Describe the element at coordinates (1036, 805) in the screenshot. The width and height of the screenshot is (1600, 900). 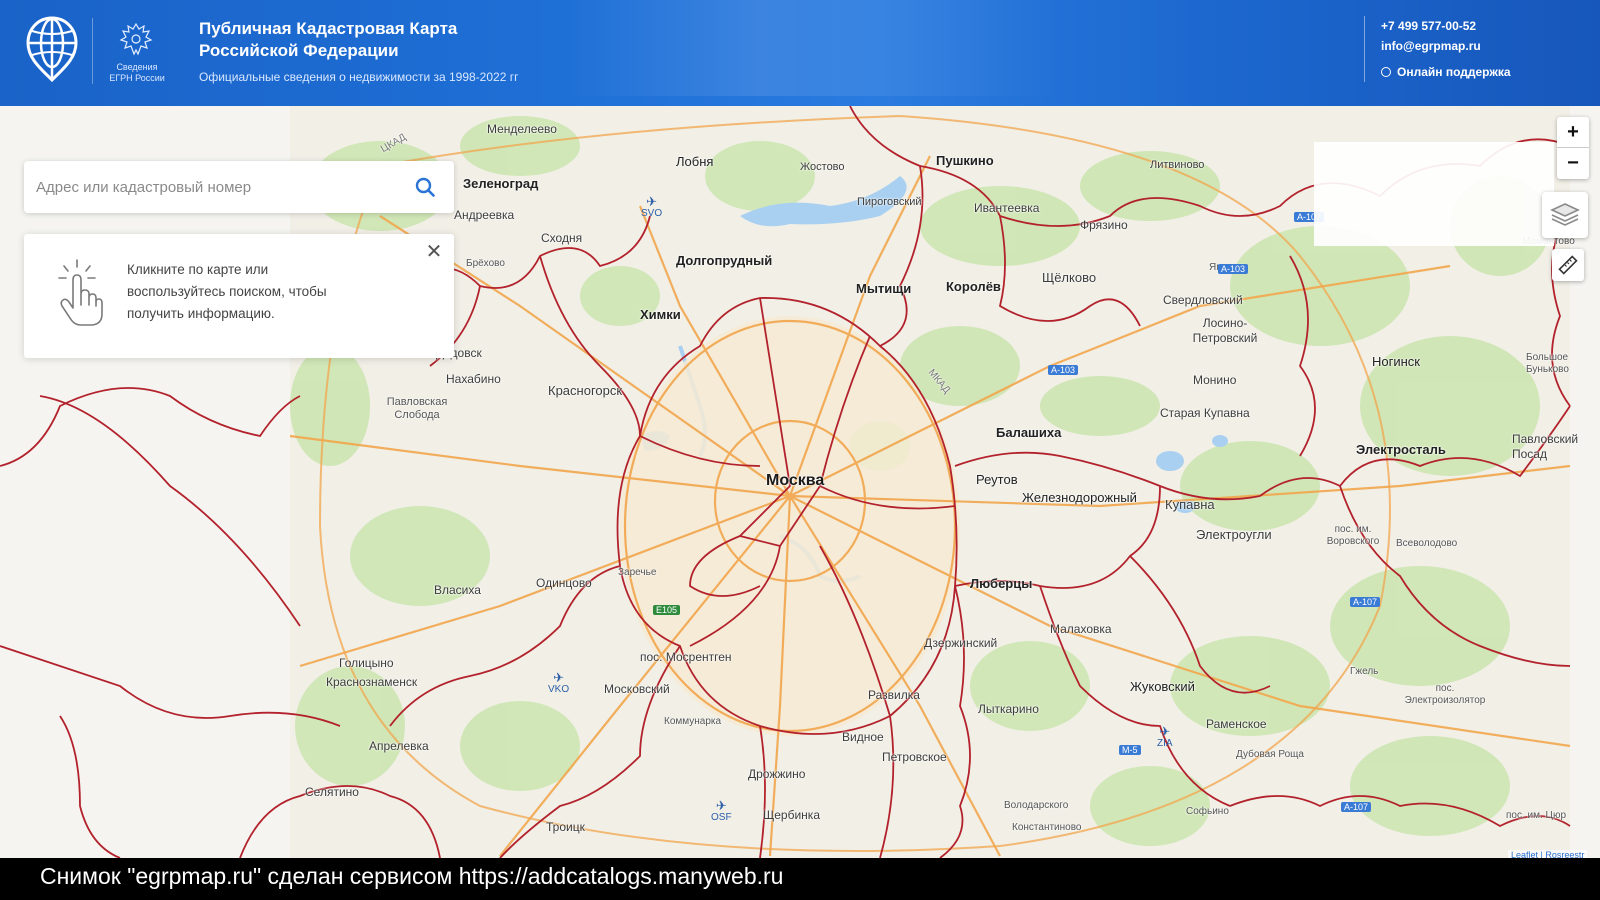
I see `place-label: Володарского` at that location.